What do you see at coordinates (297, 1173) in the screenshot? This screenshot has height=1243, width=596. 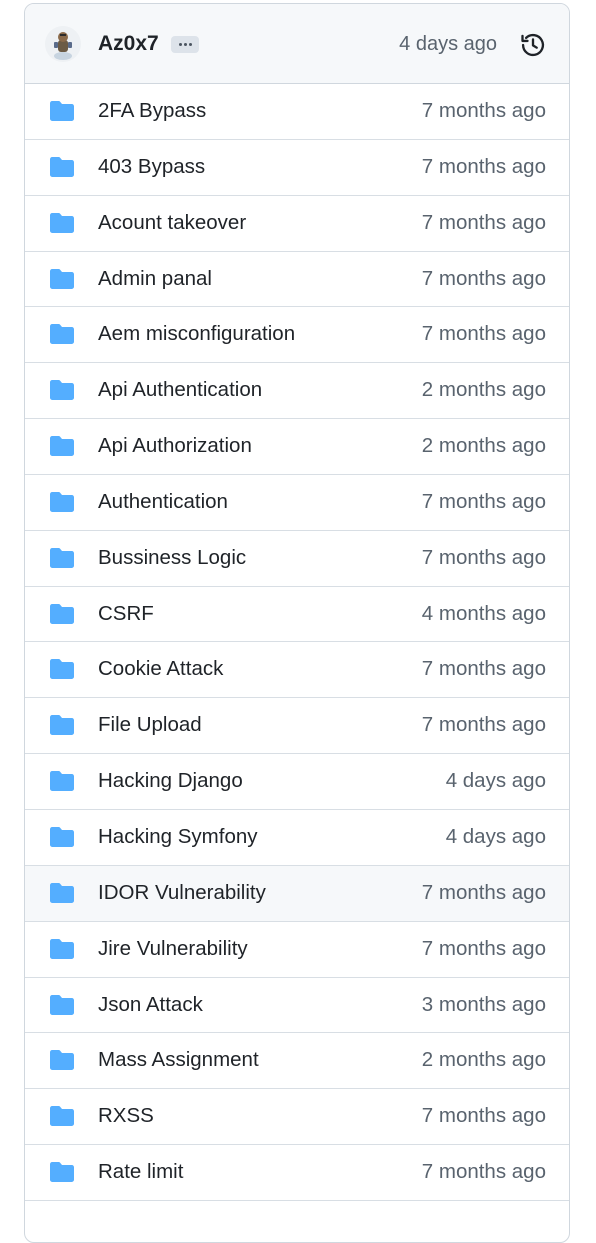 I see `file-row: Rate limit 7 months ago` at bounding box center [297, 1173].